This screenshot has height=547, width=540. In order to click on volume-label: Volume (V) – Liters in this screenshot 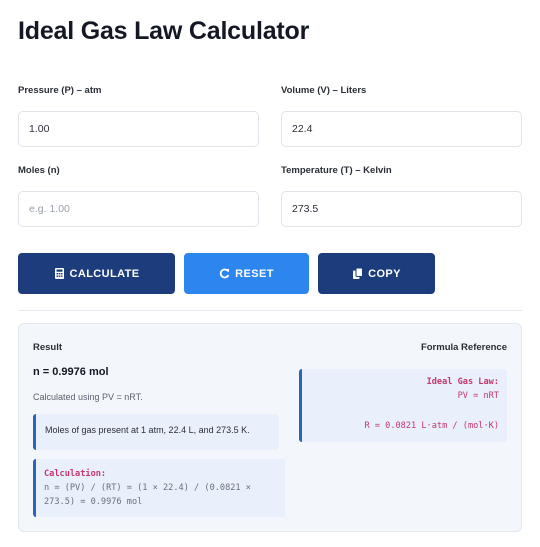, I will do `click(324, 90)`.